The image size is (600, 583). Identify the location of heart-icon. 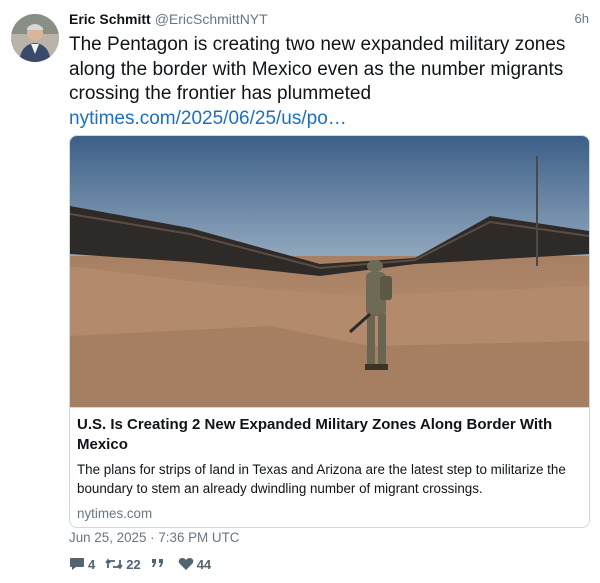
(186, 564).